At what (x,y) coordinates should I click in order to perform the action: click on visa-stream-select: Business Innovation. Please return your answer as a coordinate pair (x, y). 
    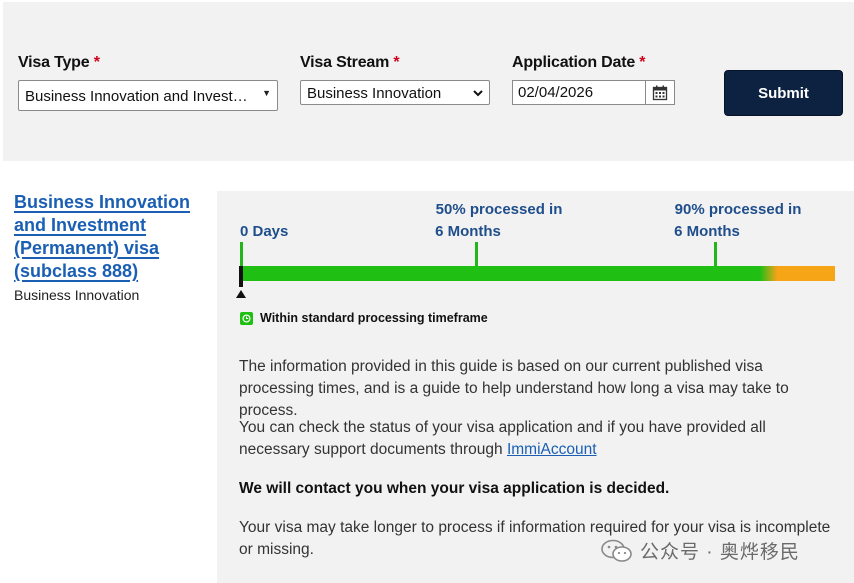
    Looking at the image, I should click on (395, 92).